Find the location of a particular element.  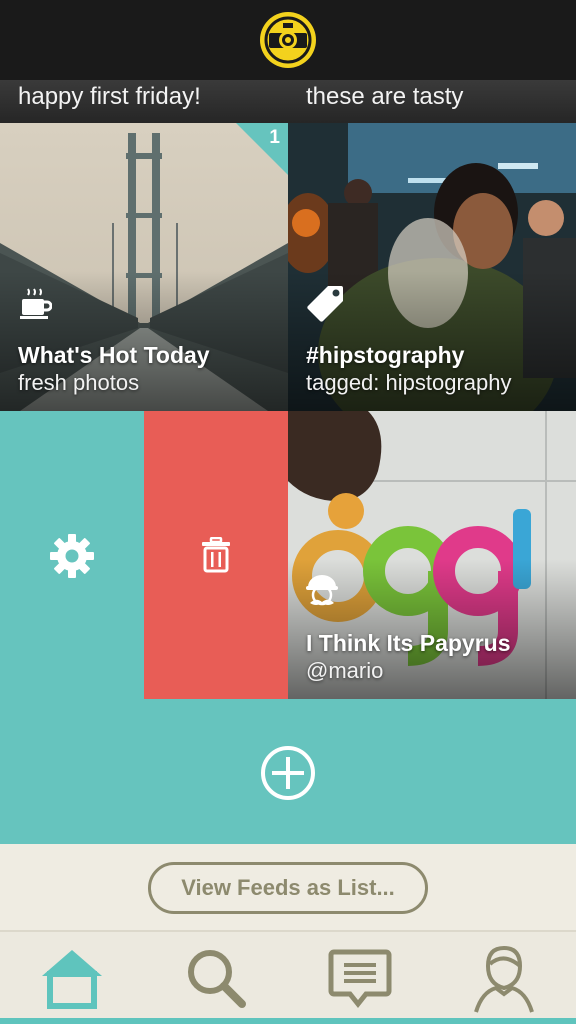

top-header is located at coordinates (288, 40).